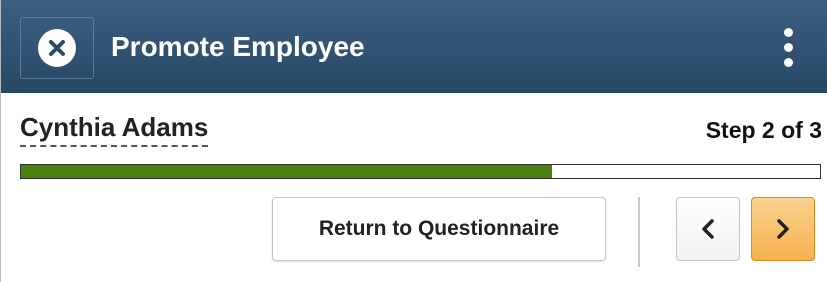 This screenshot has width=827, height=282. Describe the element at coordinates (114, 129) in the screenshot. I see `employee-name-link: Cynthia Adams` at that location.